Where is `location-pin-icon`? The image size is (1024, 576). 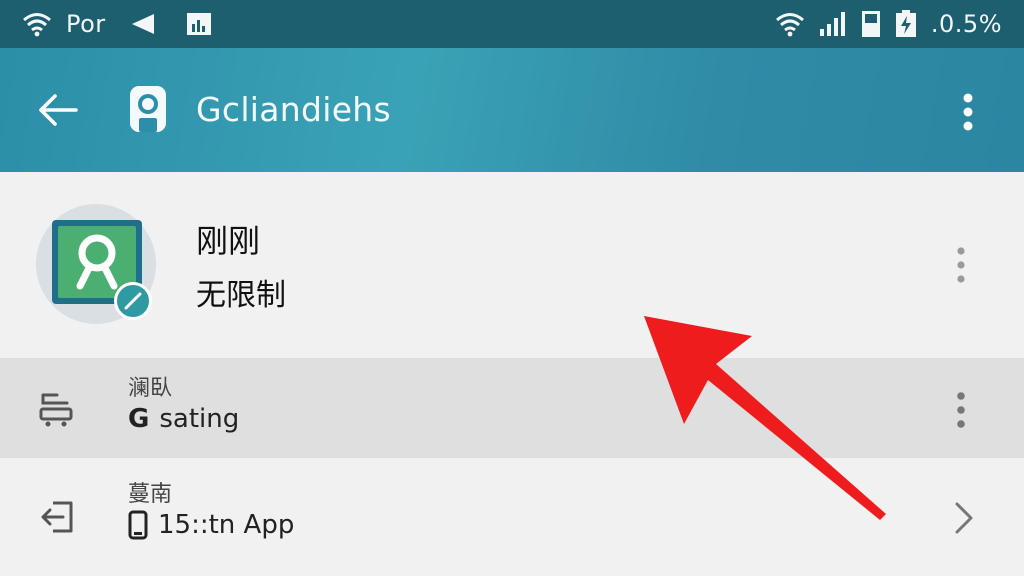 location-pin-icon is located at coordinates (148, 110).